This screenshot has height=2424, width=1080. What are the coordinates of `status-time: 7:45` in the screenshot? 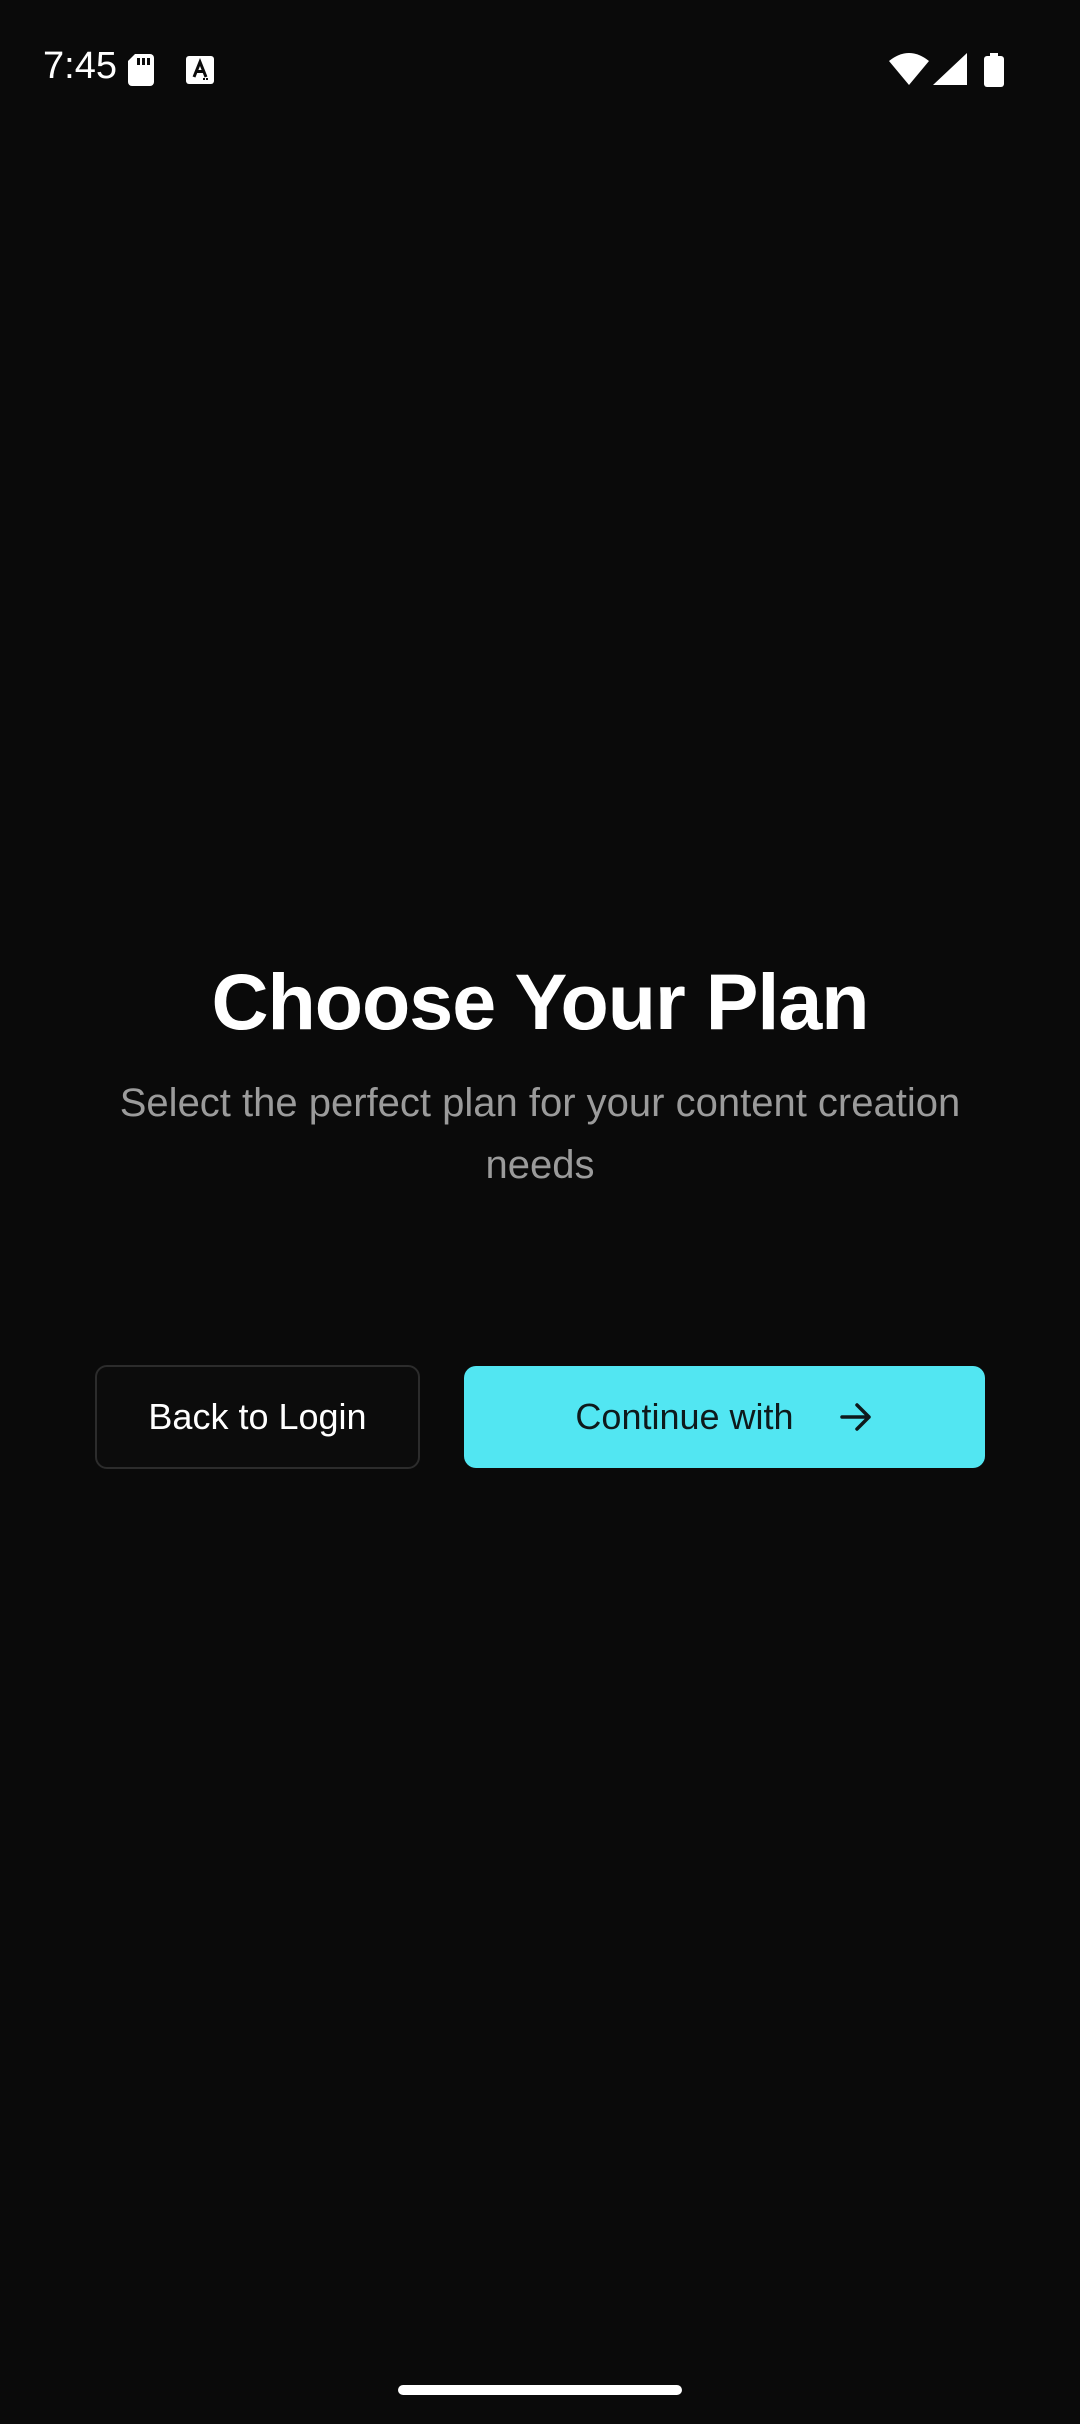 It's located at (80, 66).